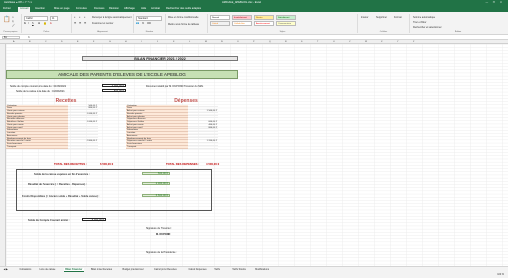  Describe the element at coordinates (129, 8) in the screenshot. I see `tab-view: Affichage` at that location.